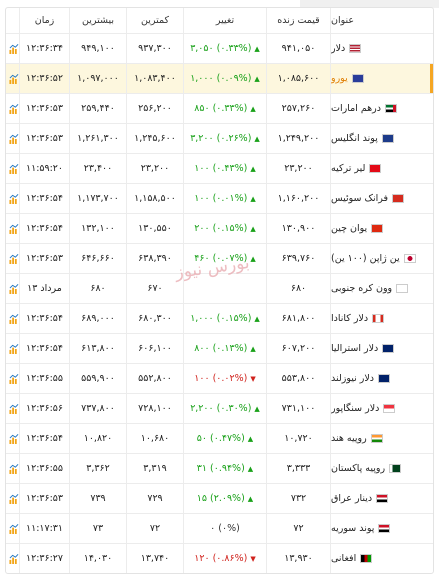 This screenshot has width=439, height=574. What do you see at coordinates (154, 468) in the screenshot?
I see `low-cell: ۳,۳۱۹` at bounding box center [154, 468].